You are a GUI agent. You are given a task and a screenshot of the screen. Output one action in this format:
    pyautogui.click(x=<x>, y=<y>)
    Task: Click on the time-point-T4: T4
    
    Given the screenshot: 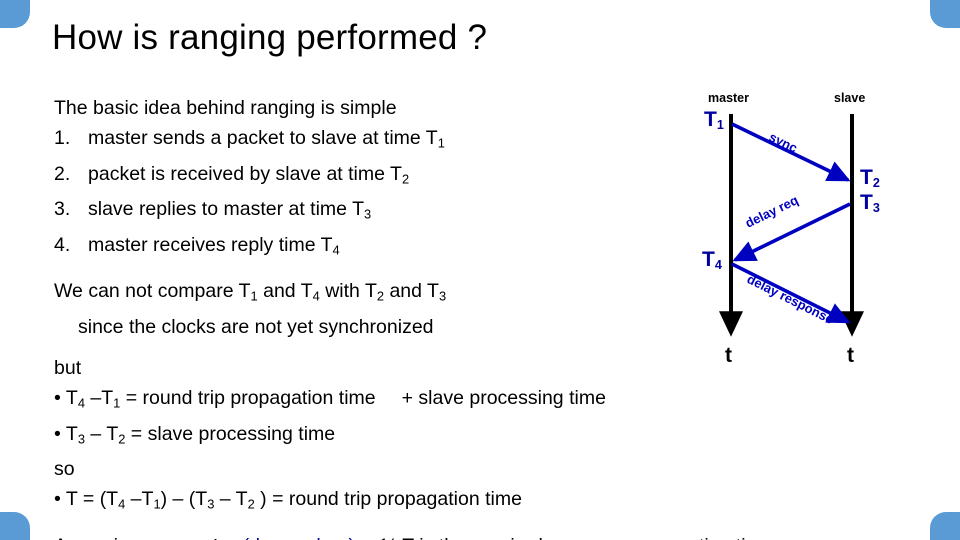 What is the action you would take?
    pyautogui.click(x=712, y=260)
    